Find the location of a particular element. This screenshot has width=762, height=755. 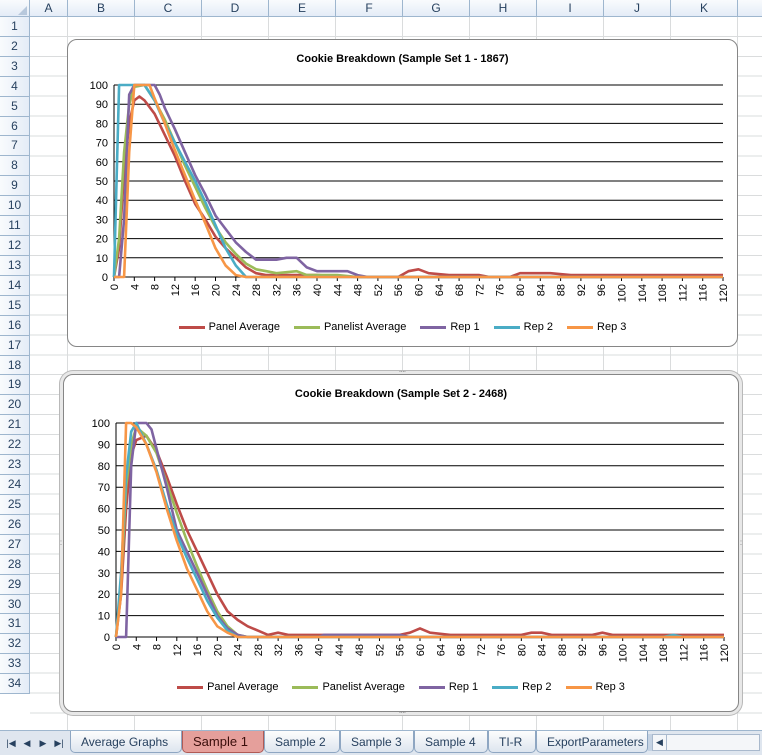

sheet-tab-ti-r: TI-R is located at coordinates (512, 742).